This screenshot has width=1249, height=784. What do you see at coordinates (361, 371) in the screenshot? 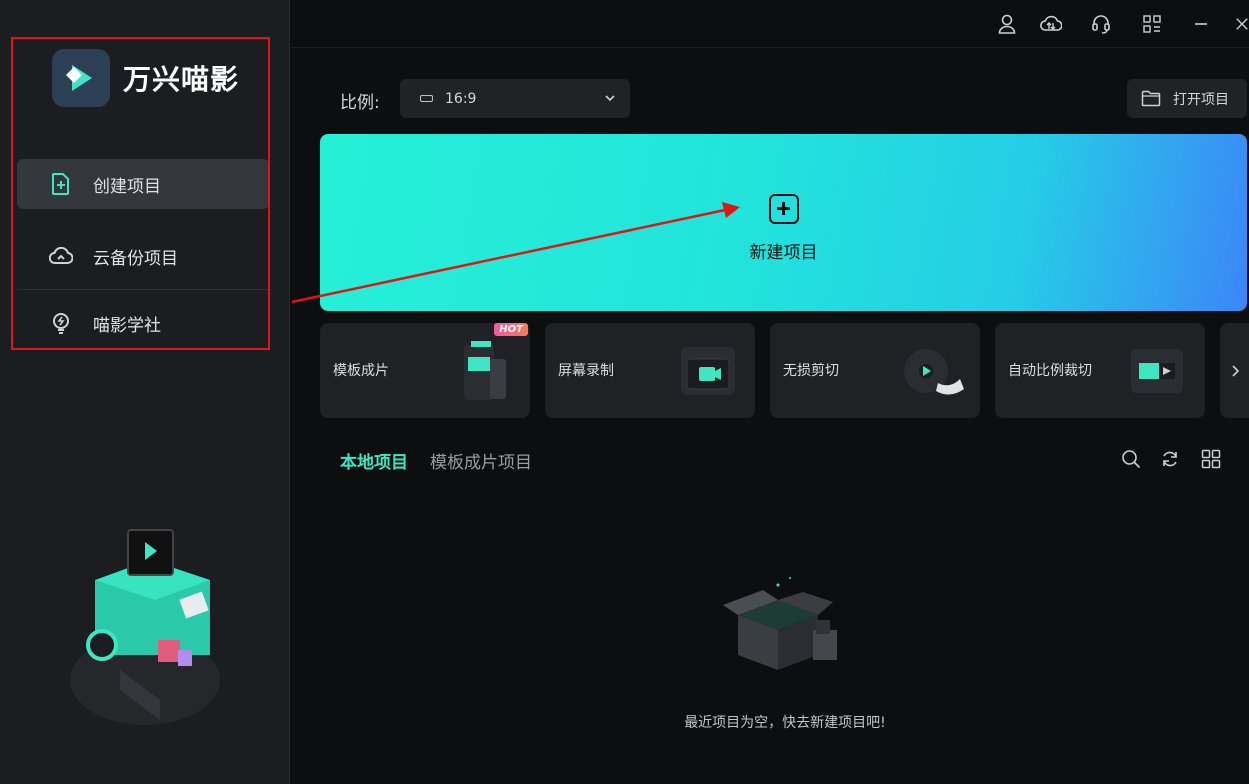
I see `feature-label: 模板成片` at bounding box center [361, 371].